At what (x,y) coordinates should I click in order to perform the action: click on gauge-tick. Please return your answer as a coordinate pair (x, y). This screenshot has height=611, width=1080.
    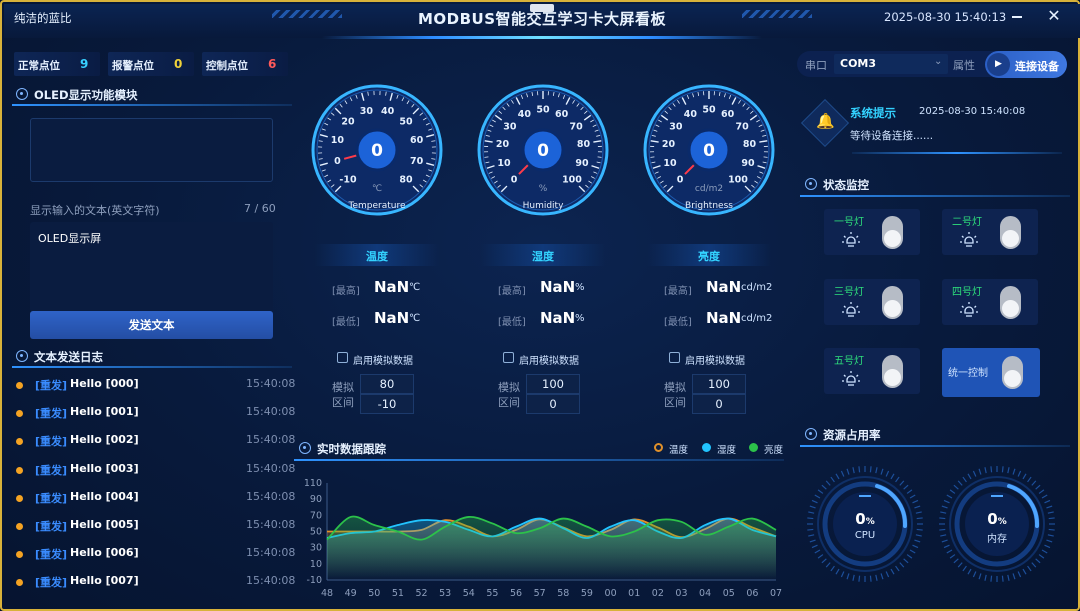
    Looking at the image, I should click on (486, 157).